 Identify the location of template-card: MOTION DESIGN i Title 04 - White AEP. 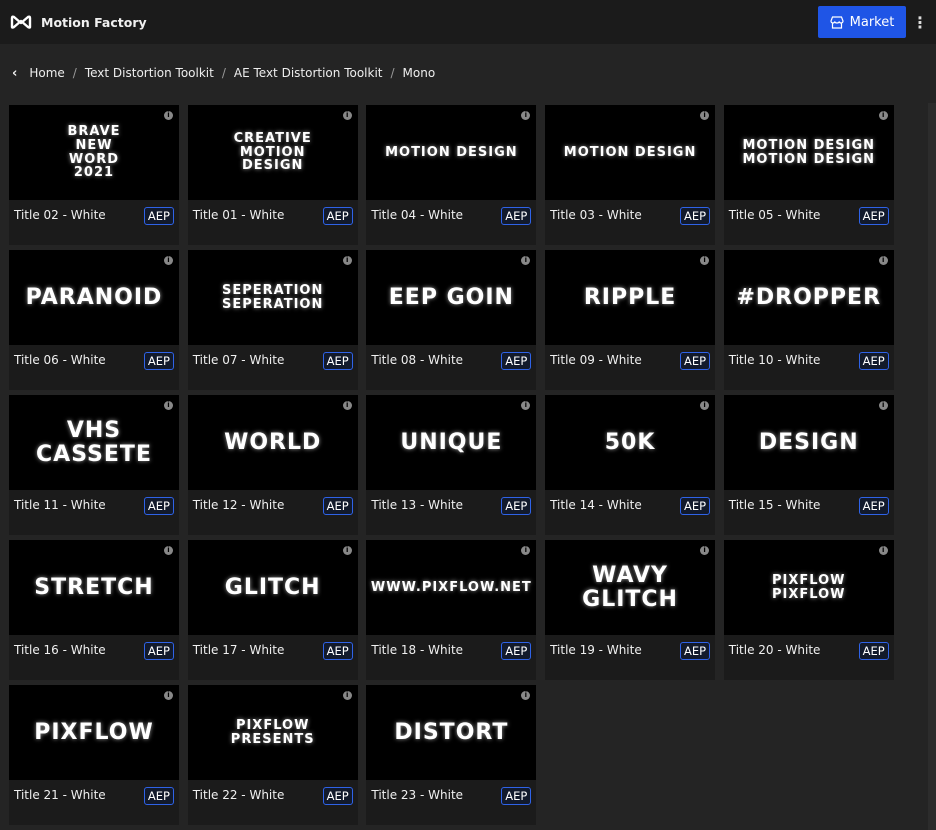
(451, 175).